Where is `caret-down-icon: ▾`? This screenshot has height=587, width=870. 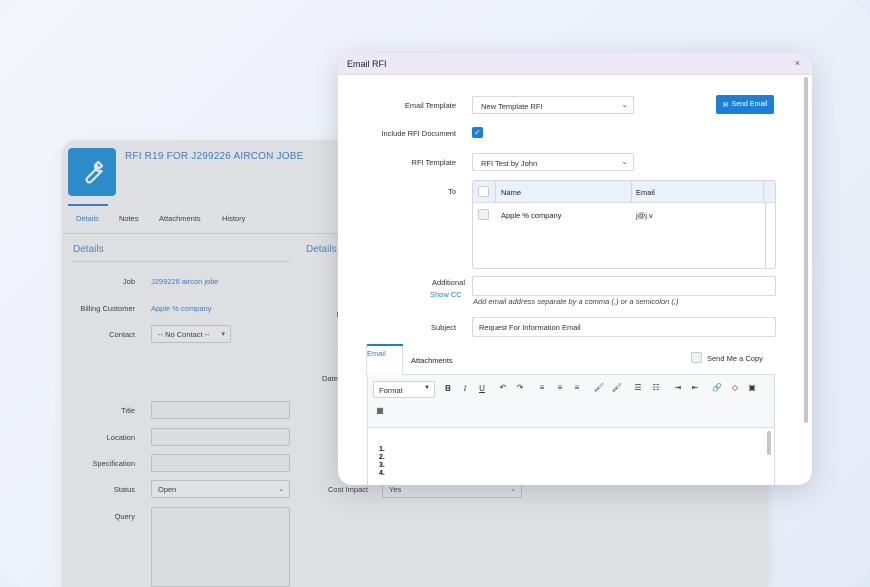 caret-down-icon: ▾ is located at coordinates (223, 334).